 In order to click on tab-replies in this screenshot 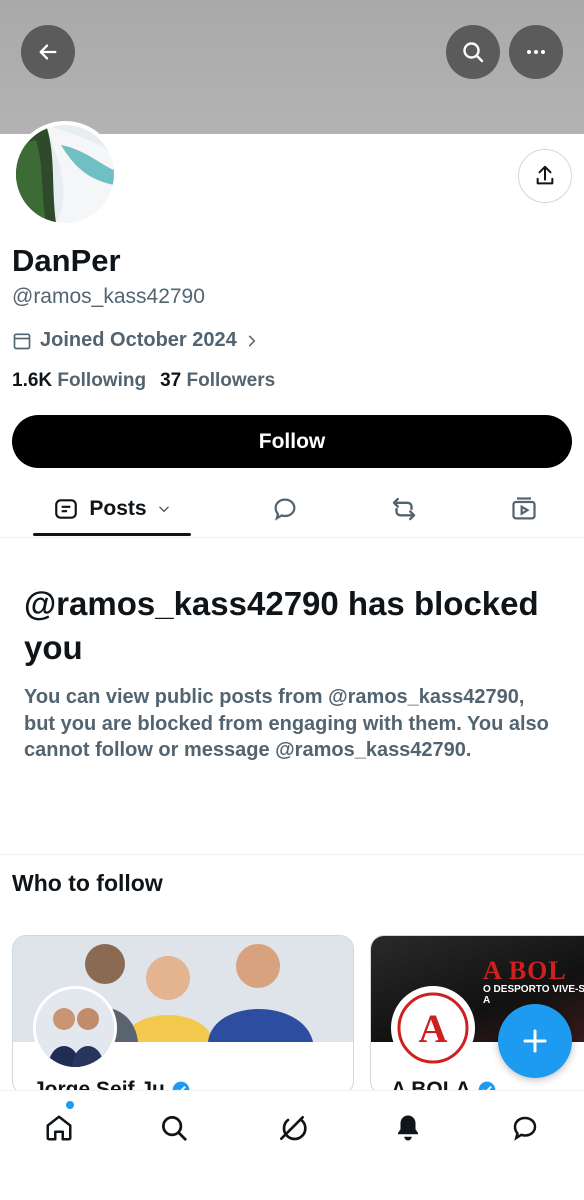, I will do `click(285, 509)`.